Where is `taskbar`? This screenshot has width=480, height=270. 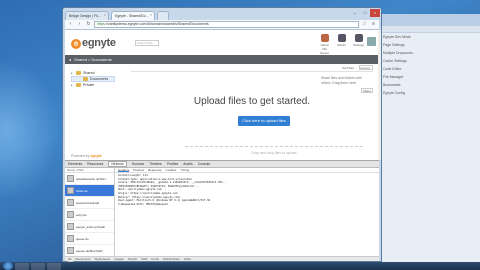 taskbar is located at coordinates (240, 266).